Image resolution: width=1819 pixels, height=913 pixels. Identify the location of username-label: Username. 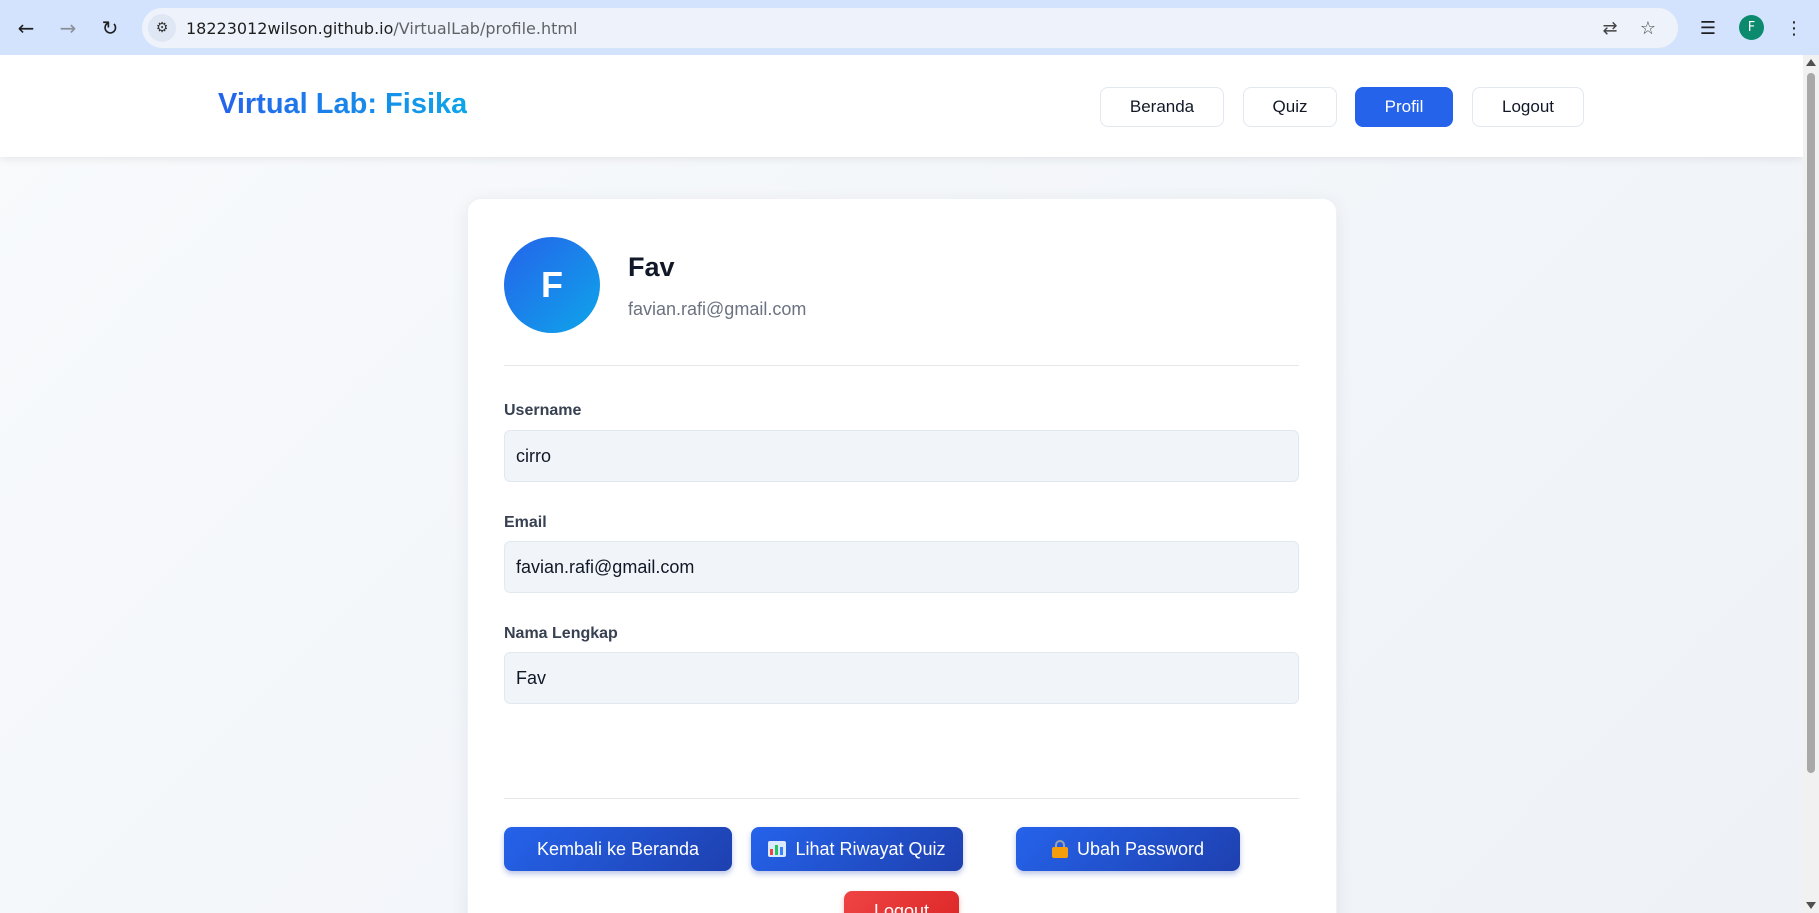
(543, 410).